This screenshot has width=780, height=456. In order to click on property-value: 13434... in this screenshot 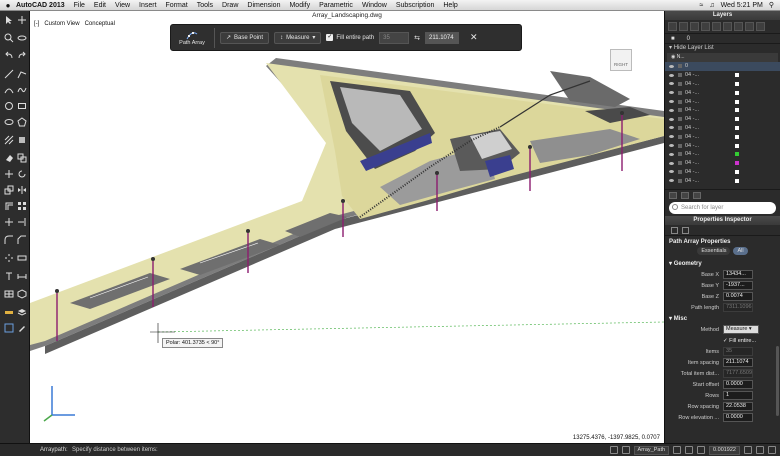, I will do `click(738, 275)`.